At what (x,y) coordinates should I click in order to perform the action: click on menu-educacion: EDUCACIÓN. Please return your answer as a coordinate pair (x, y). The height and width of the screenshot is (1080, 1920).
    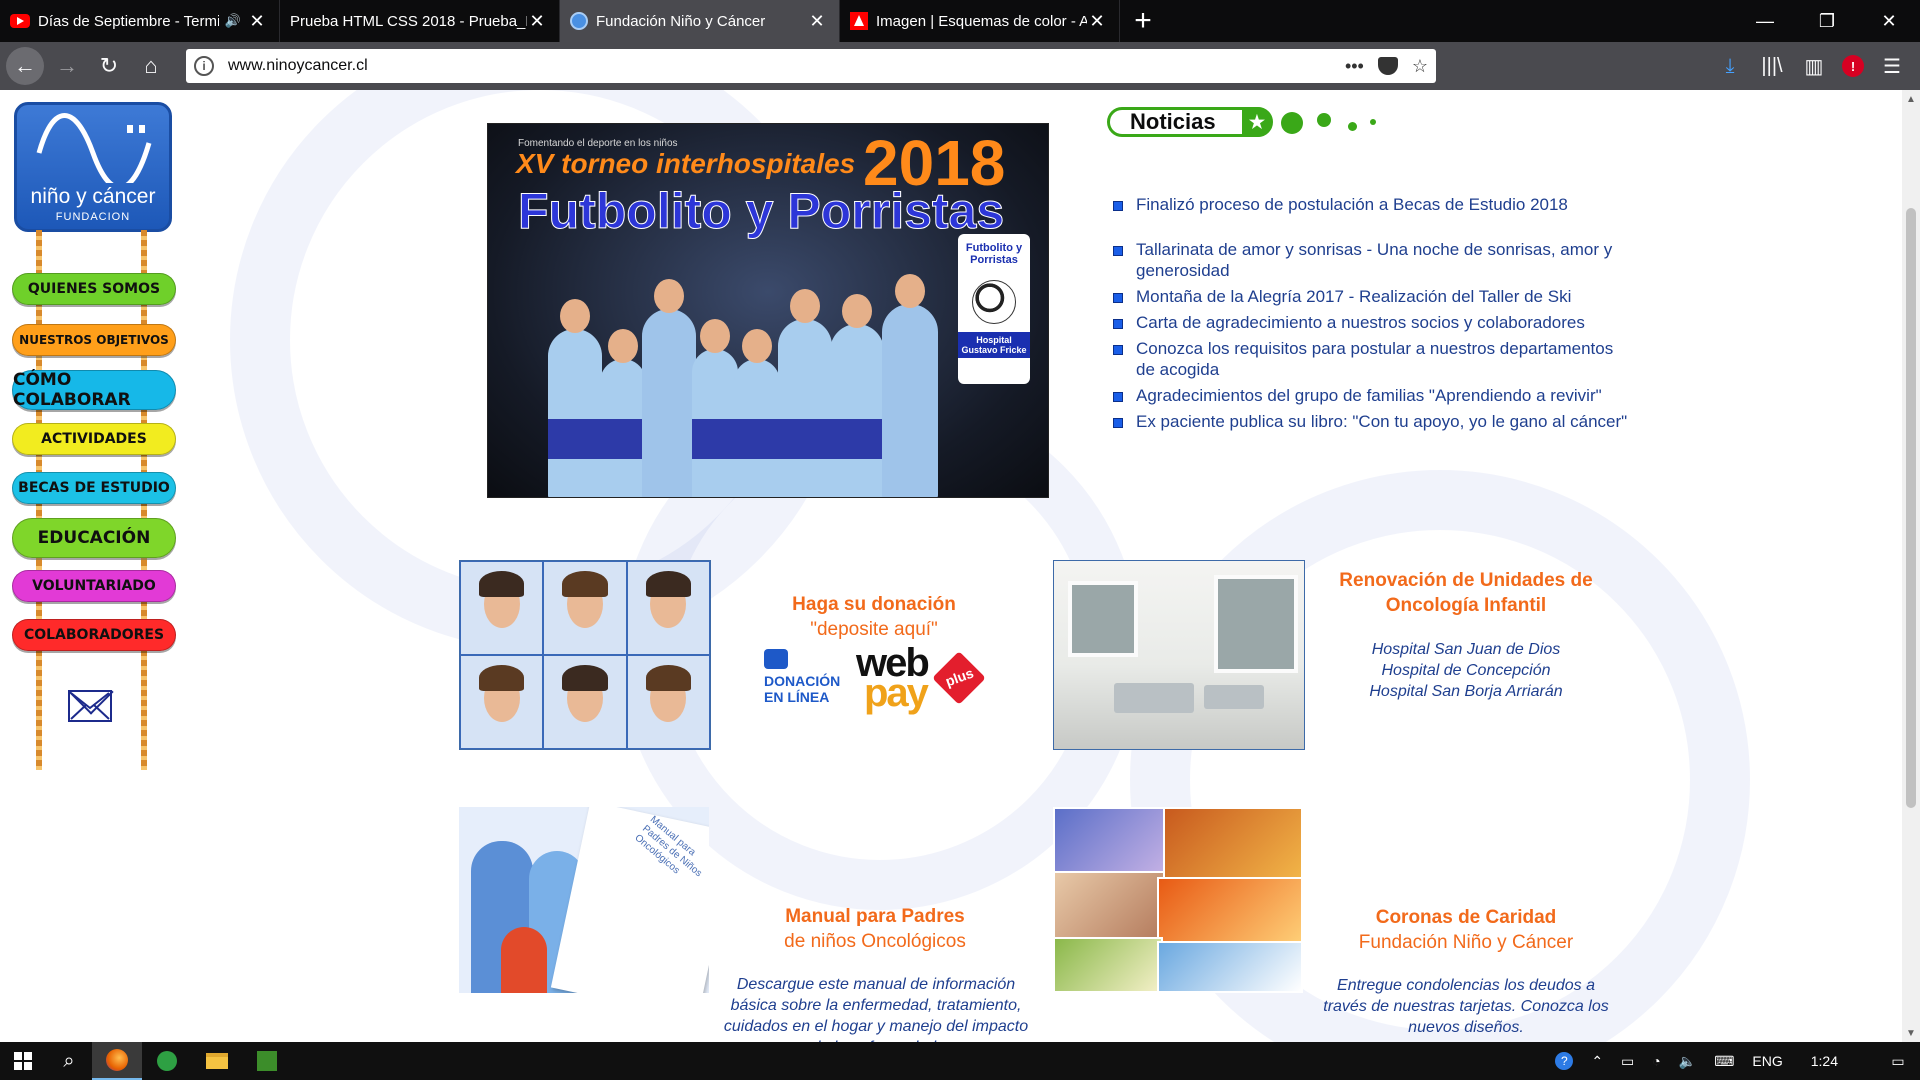
    Looking at the image, I should click on (94, 538).